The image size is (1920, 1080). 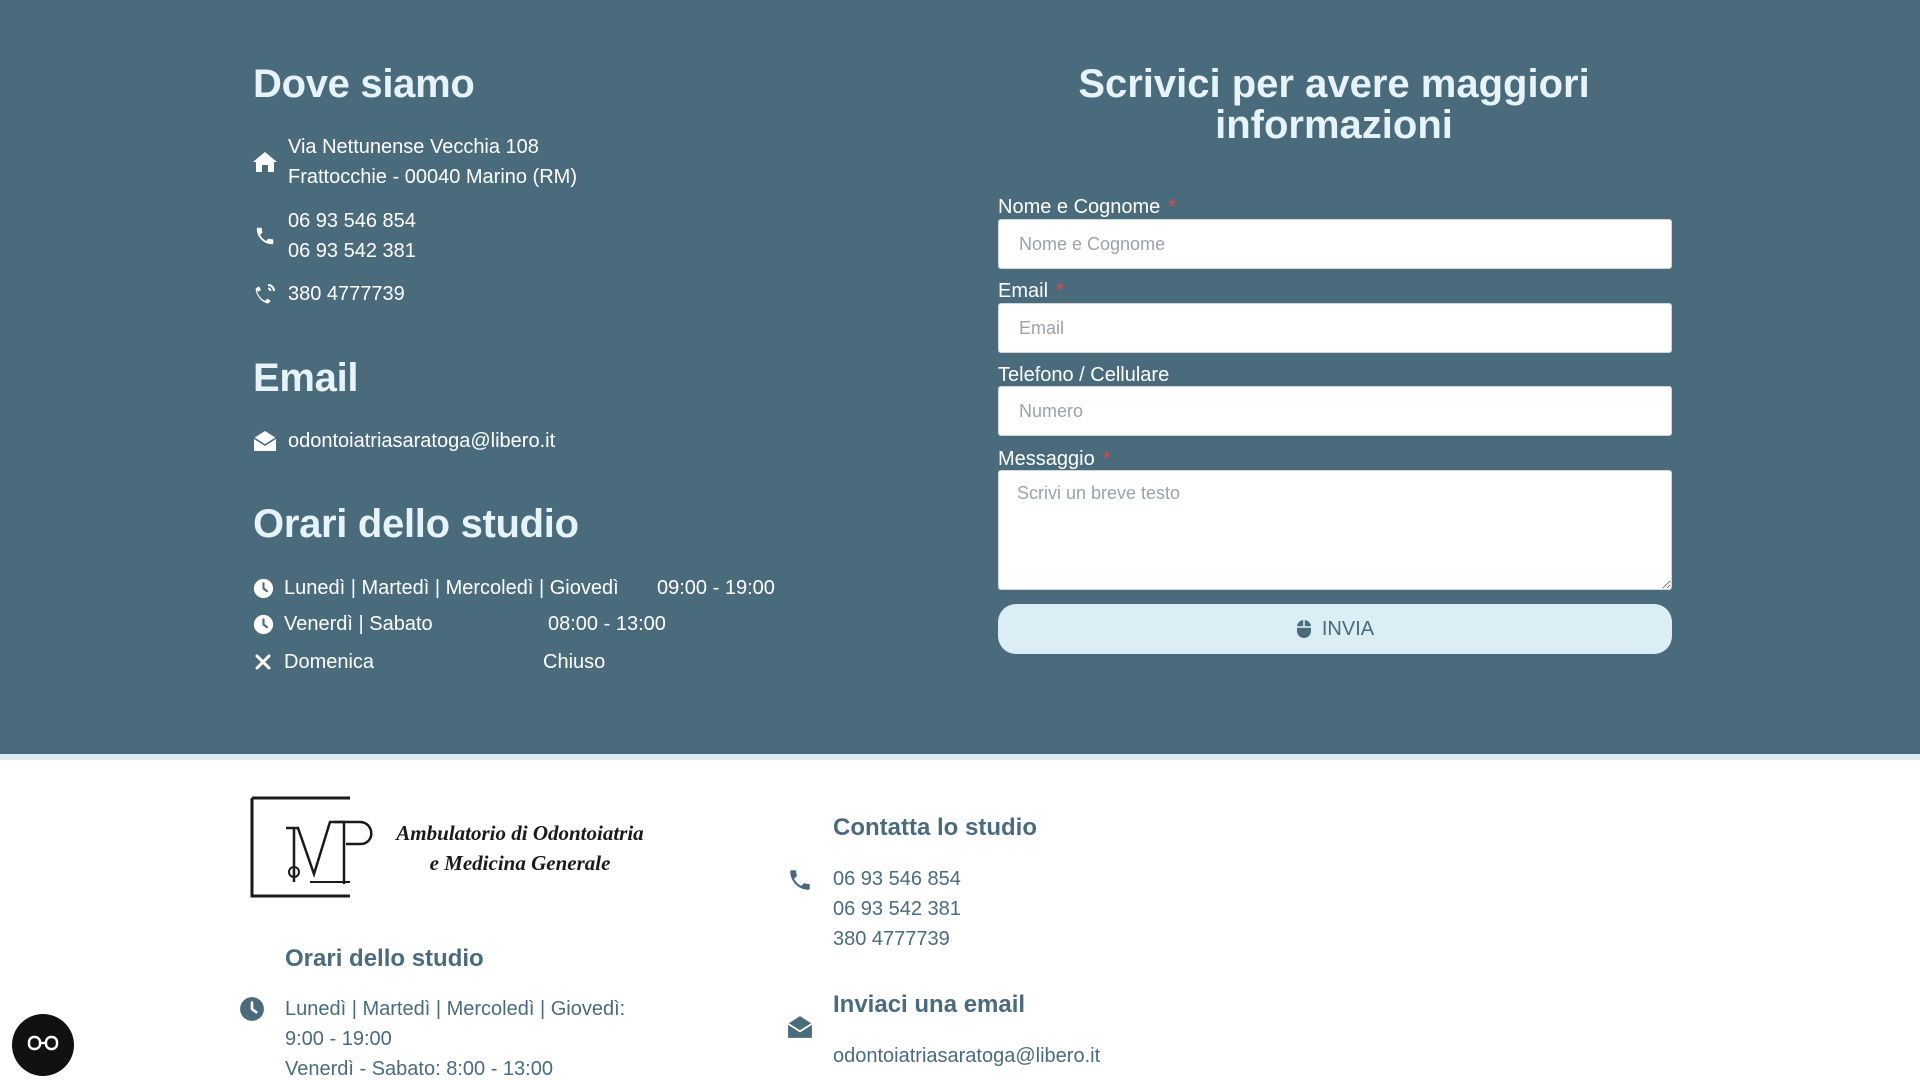 I want to click on location-heading: Dove siamo, so click(x=364, y=84).